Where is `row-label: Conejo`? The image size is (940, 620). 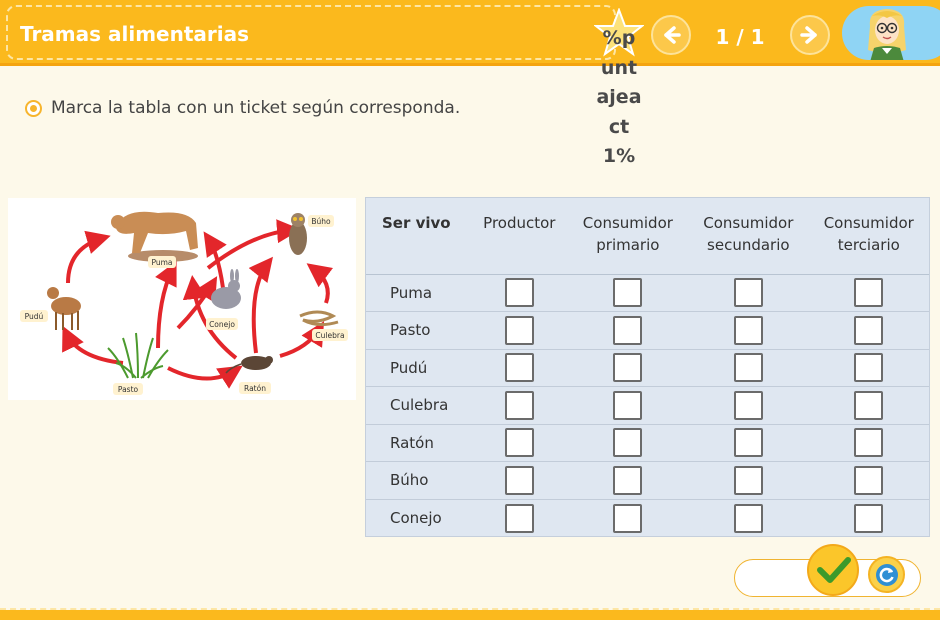
row-label: Conejo is located at coordinates (416, 518).